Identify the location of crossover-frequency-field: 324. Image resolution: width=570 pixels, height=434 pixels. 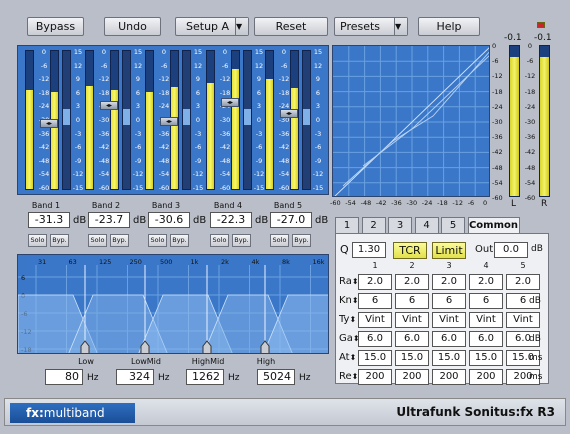
(135, 377).